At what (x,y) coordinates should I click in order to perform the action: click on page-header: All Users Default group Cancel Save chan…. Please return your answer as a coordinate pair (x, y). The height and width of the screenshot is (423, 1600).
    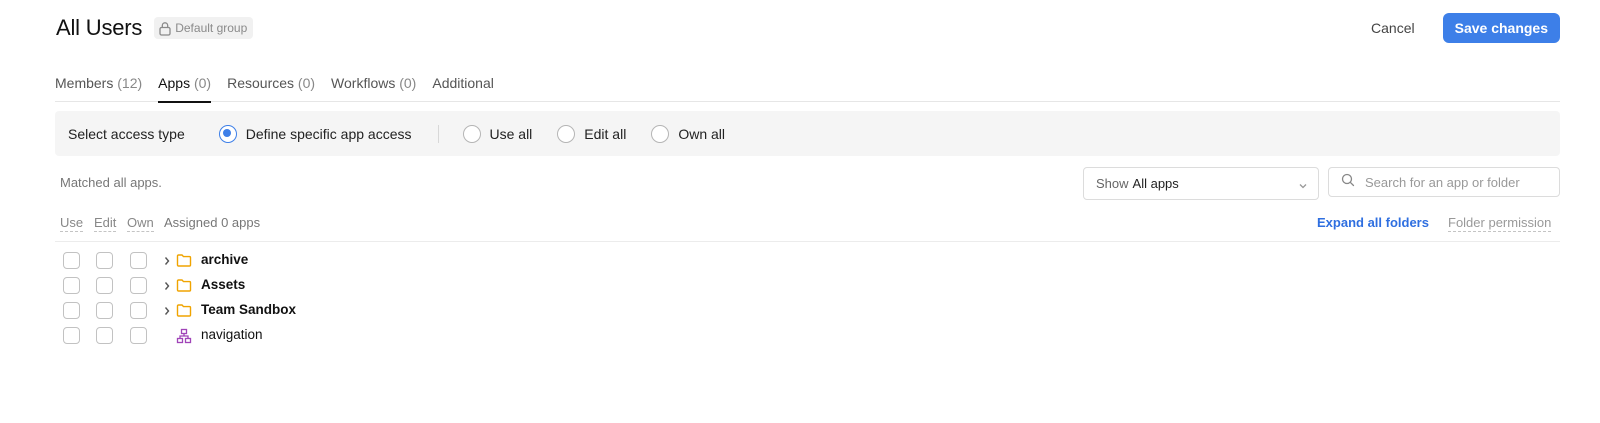
    Looking at the image, I should click on (808, 28).